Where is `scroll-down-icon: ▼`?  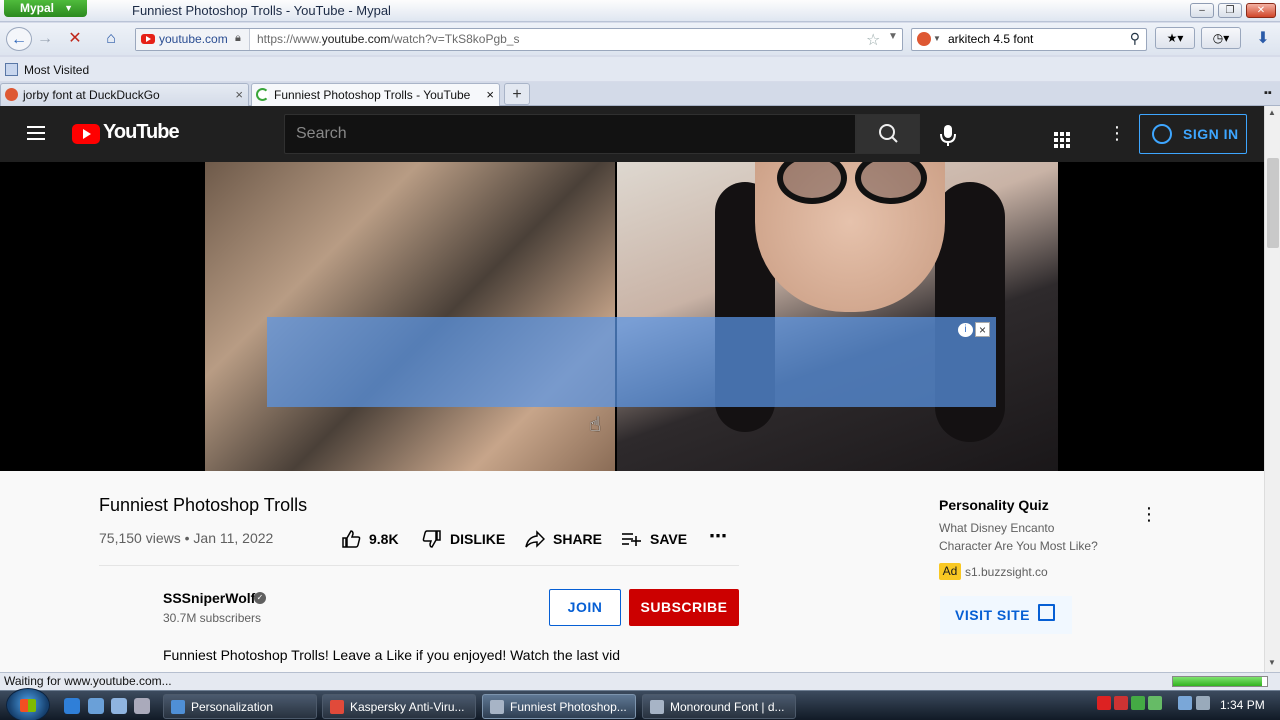 scroll-down-icon: ▼ is located at coordinates (1272, 662).